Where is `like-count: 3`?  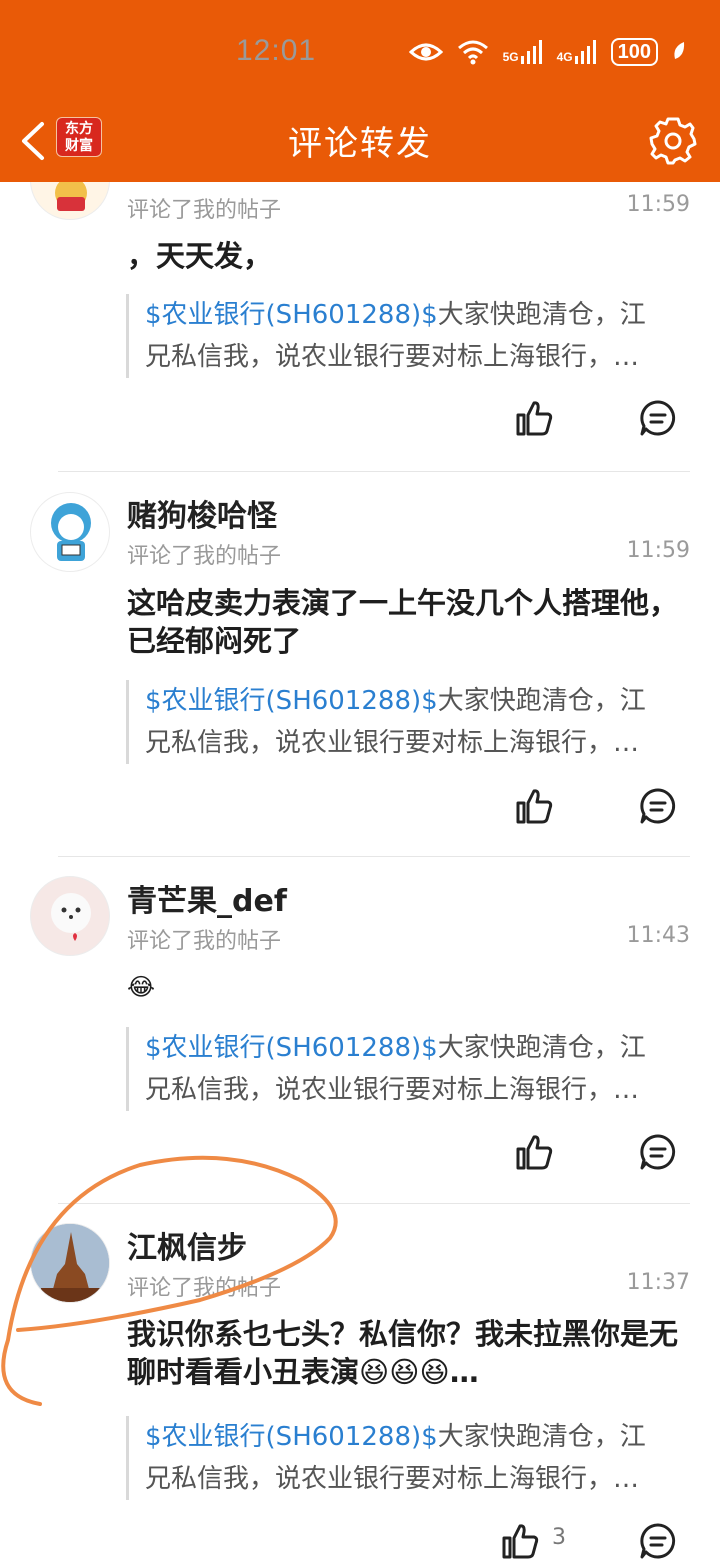 like-count: 3 is located at coordinates (559, 1537).